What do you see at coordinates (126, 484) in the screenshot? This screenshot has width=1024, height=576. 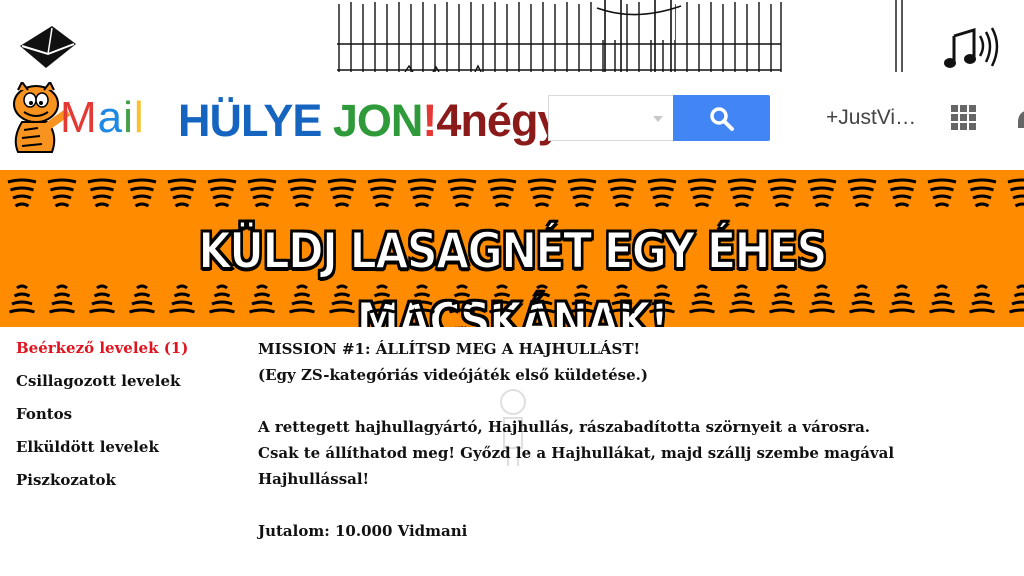 I see `sidebar-item-drafts: Piszkozatok` at bounding box center [126, 484].